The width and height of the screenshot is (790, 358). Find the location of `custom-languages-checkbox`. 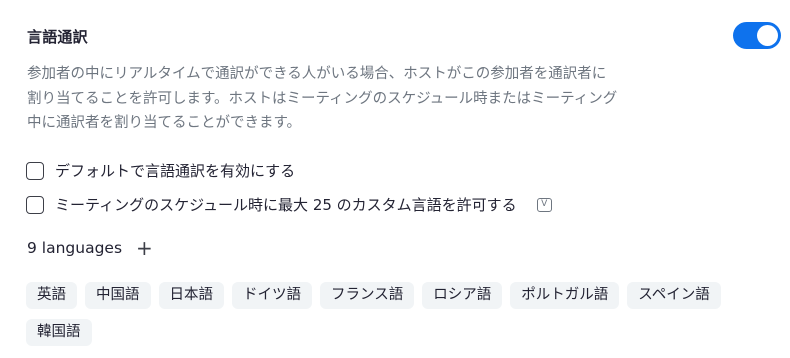

custom-languages-checkbox is located at coordinates (35, 204).